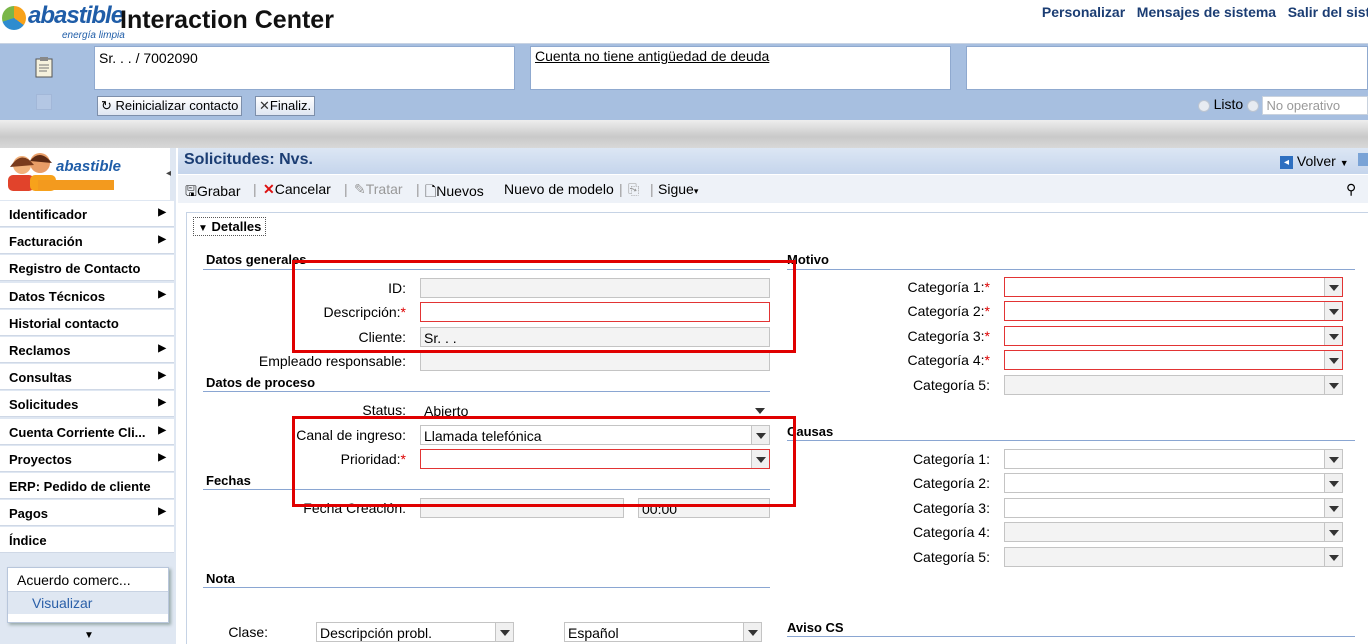 This screenshot has height=644, width=1368. What do you see at coordinates (87, 268) in the screenshot?
I see `sidebar-item: Registro de Contacto` at bounding box center [87, 268].